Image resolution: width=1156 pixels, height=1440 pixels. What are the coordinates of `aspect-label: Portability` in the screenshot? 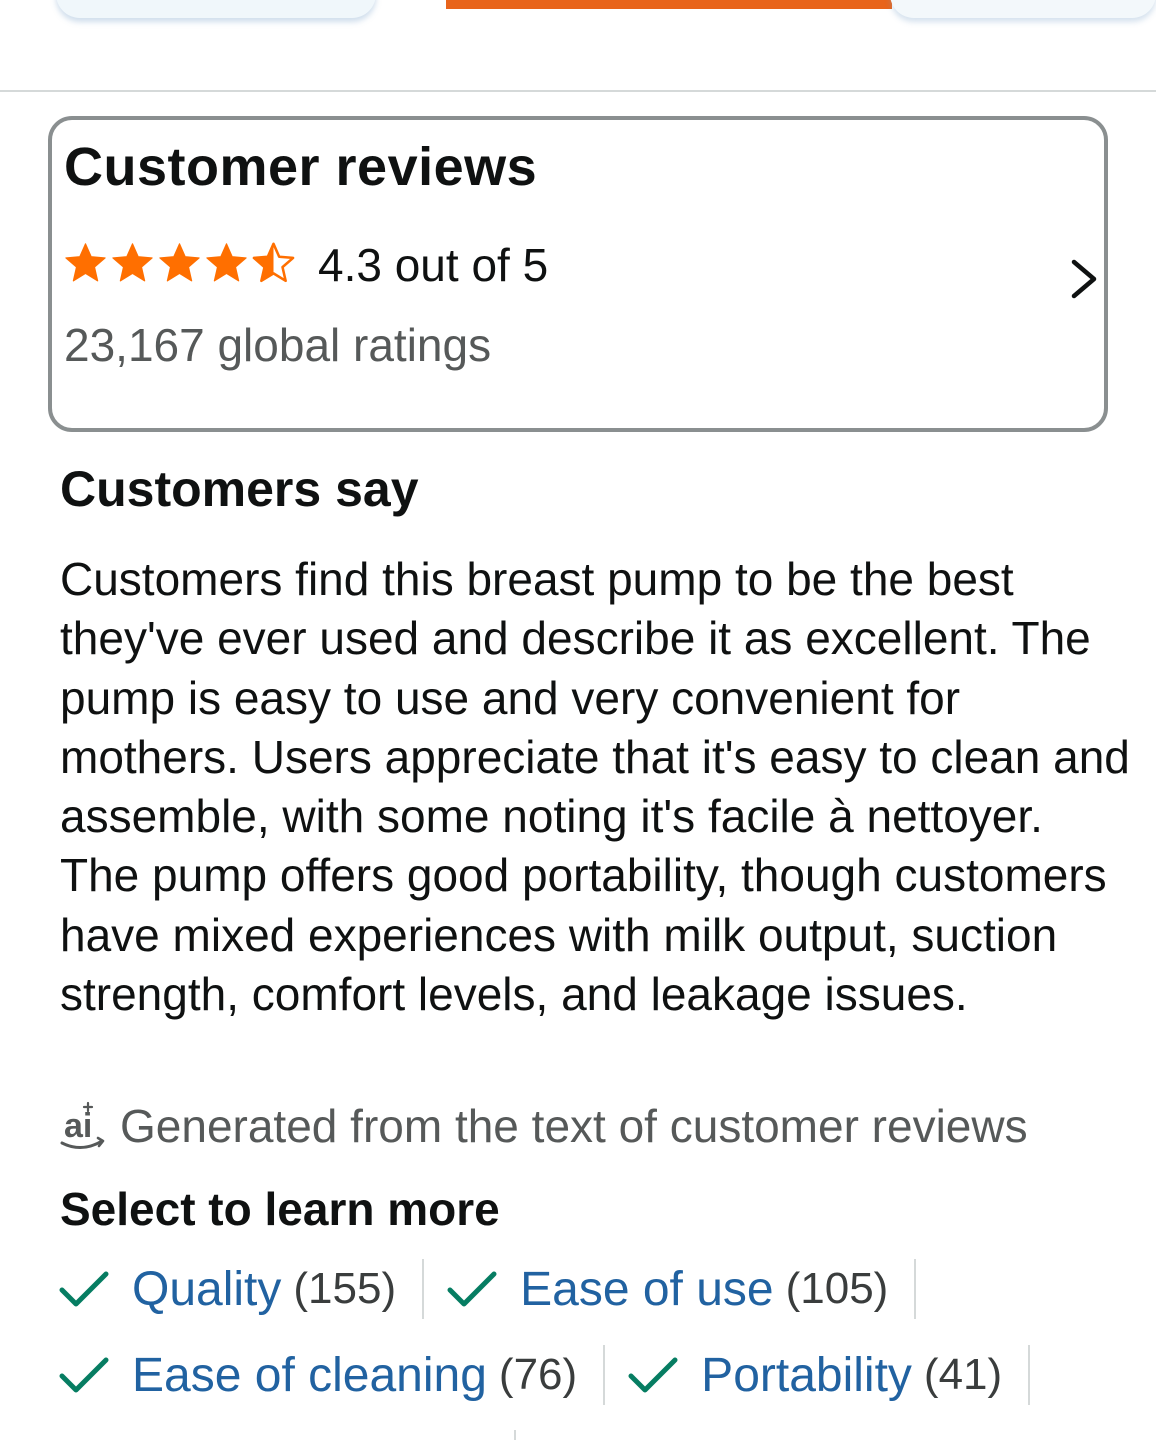 It's located at (806, 1375).